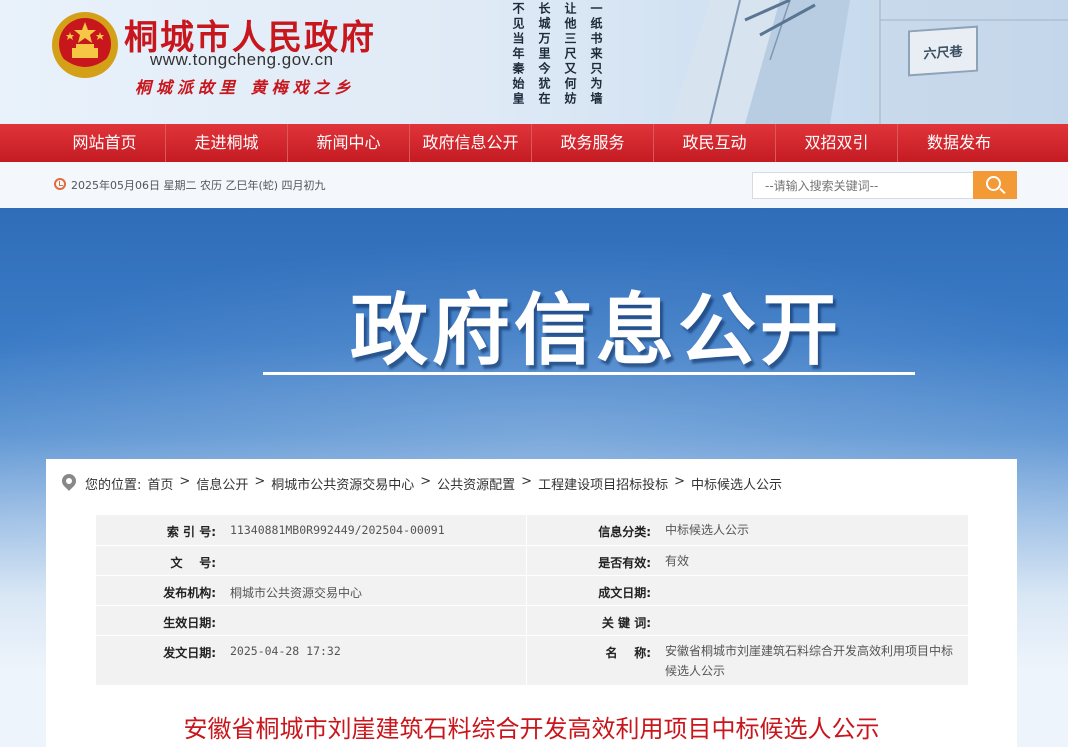  I want to click on search-icon-handle, so click(1002, 191).